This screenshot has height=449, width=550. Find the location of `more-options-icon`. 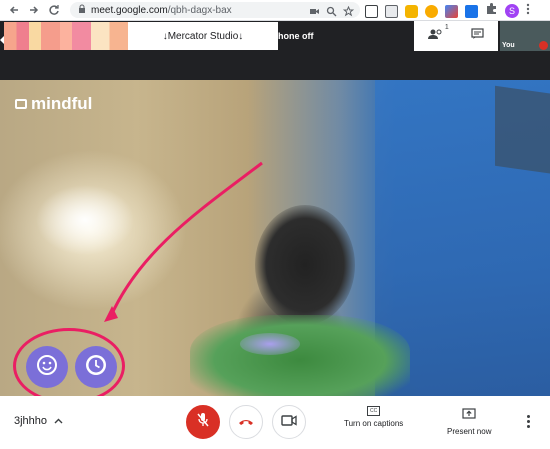

more-options-icon is located at coordinates (528, 421).